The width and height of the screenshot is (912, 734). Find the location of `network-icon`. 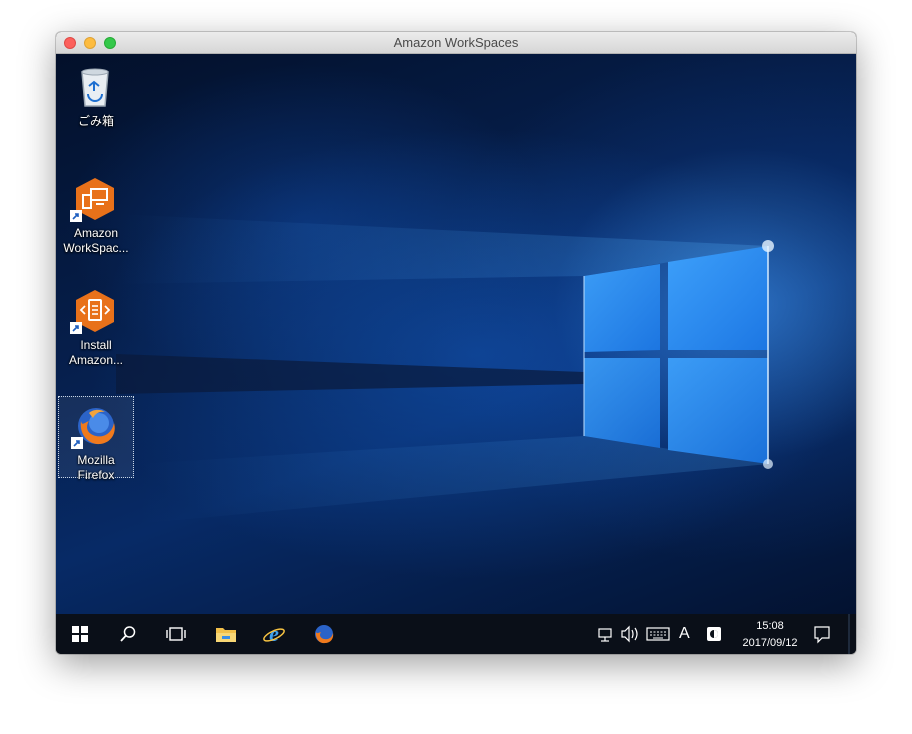

network-icon is located at coordinates (605, 635).